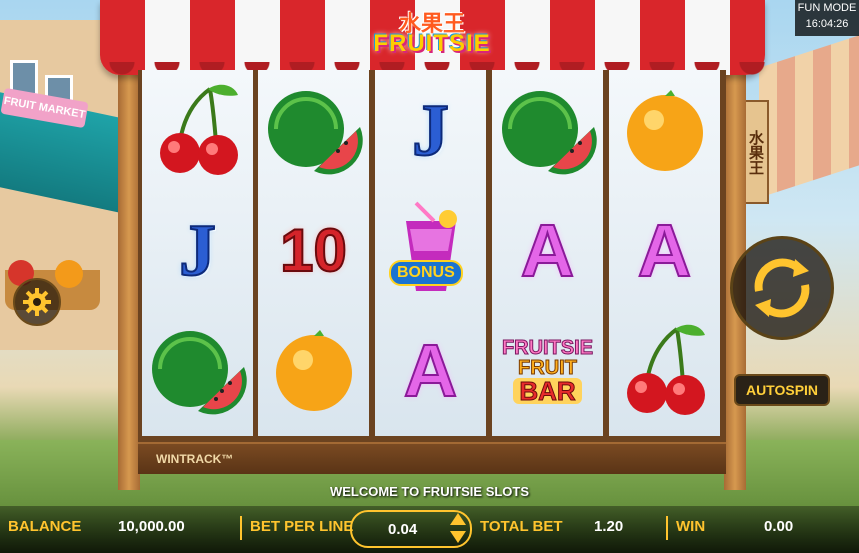  What do you see at coordinates (195, 459) in the screenshot?
I see `wintrack-label: WINTRACK™` at bounding box center [195, 459].